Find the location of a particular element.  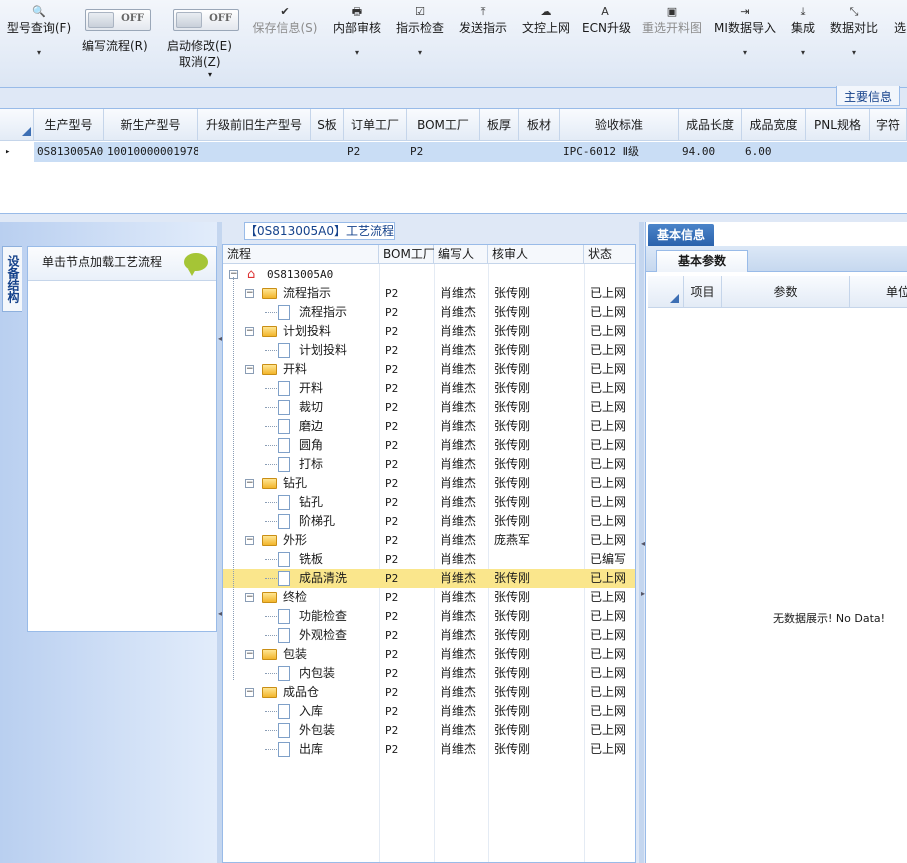

checkbox-button: ☑ 指示检查 ▾ is located at coordinates (420, 37).